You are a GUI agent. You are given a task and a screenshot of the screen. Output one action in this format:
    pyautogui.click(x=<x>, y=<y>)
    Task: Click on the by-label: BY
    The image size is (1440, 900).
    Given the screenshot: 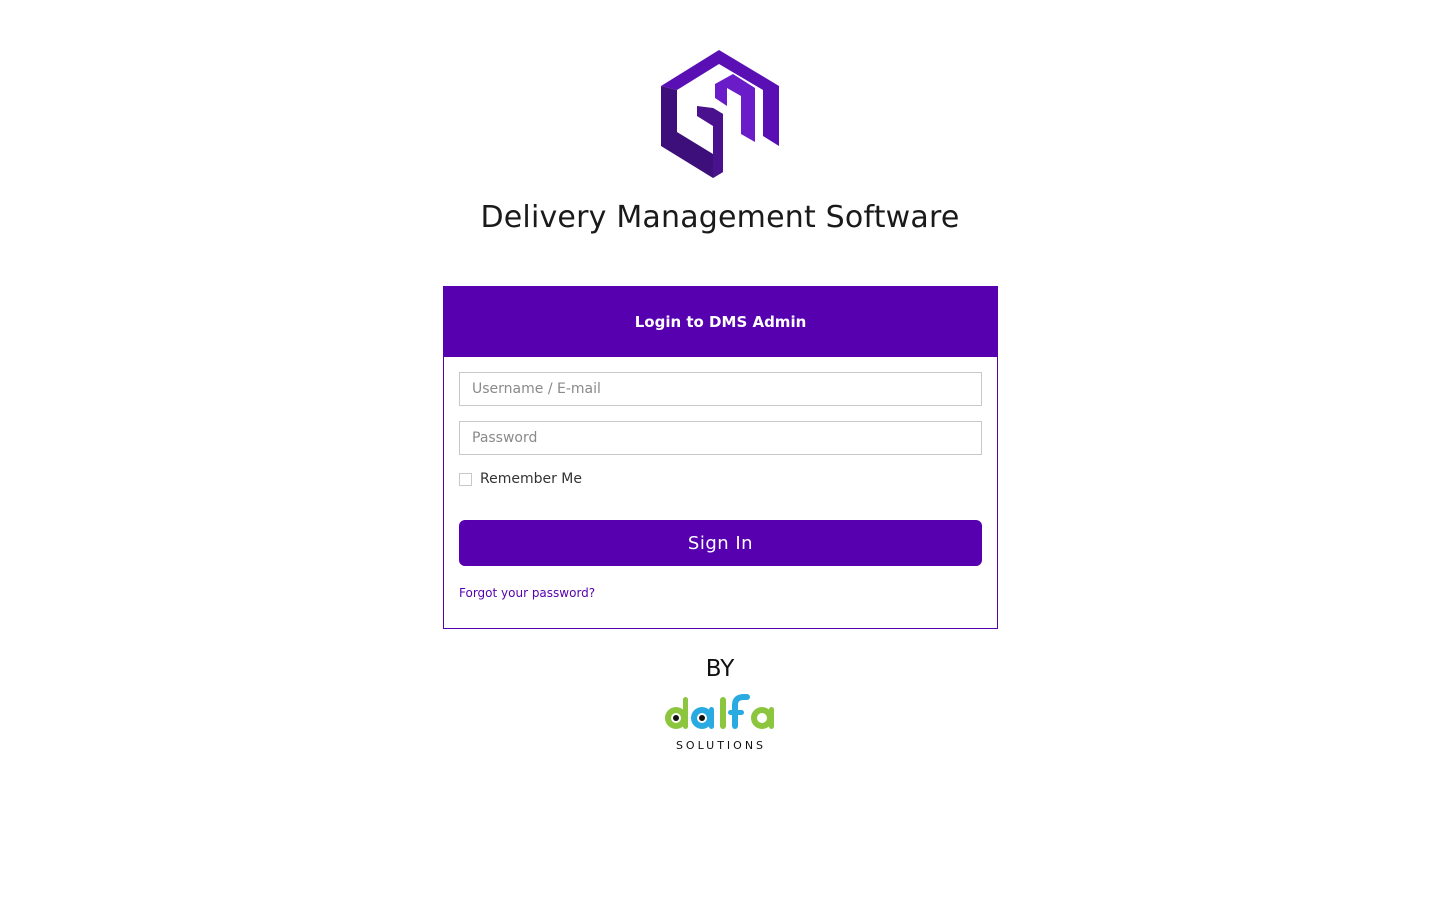 What is the action you would take?
    pyautogui.click(x=720, y=669)
    